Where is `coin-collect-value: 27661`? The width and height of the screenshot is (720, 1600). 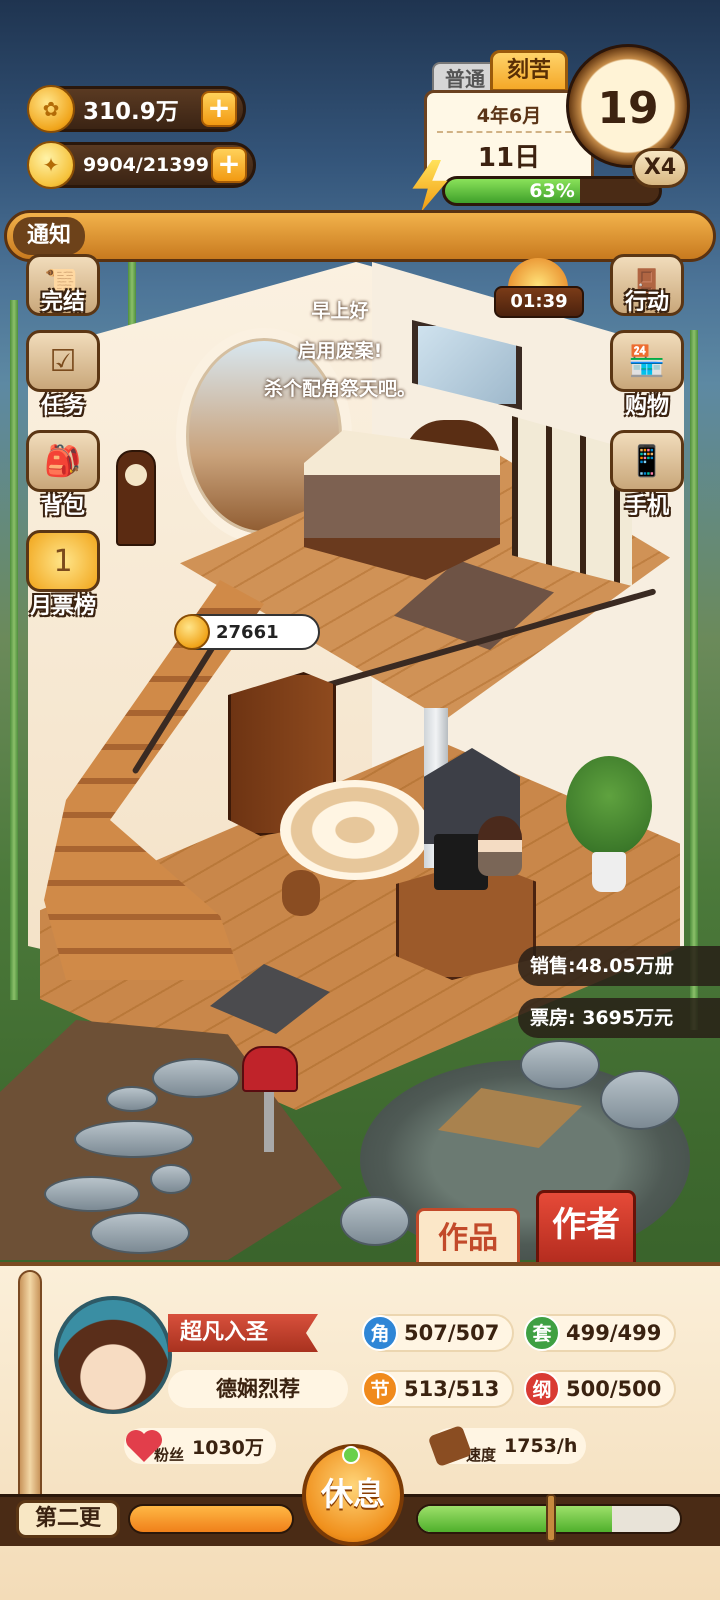 coin-collect-value: 27661 is located at coordinates (247, 632).